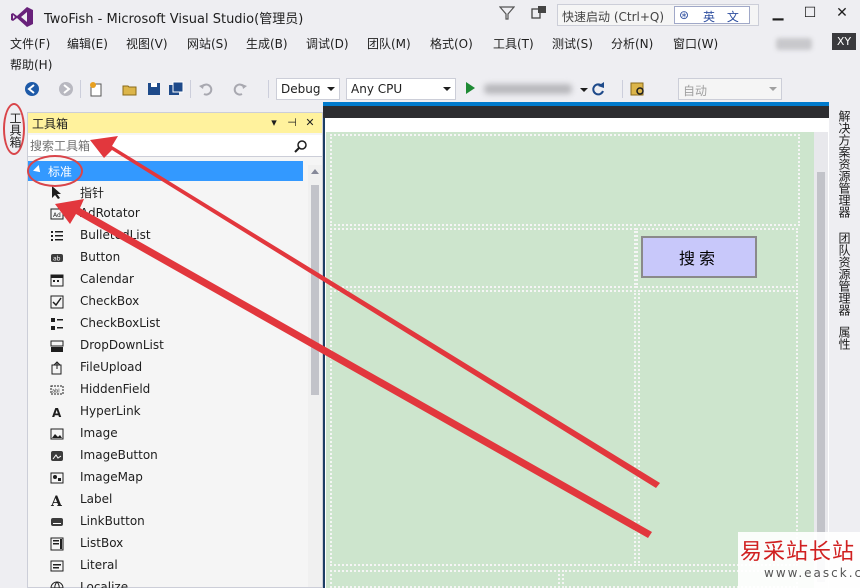 The width and height of the screenshot is (860, 588). What do you see at coordinates (292, 123) in the screenshot?
I see `pin-icon: ⊣` at bounding box center [292, 123].